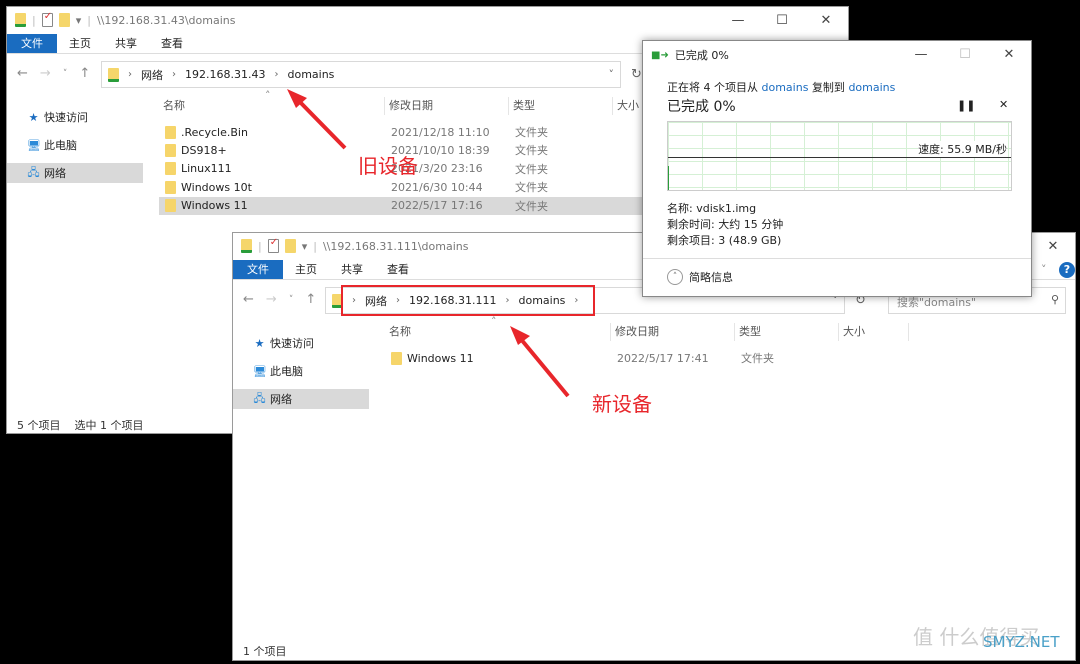 The width and height of the screenshot is (1080, 664). Describe the element at coordinates (622, 404) in the screenshot. I see `annotation-new-device: 新设备` at that location.